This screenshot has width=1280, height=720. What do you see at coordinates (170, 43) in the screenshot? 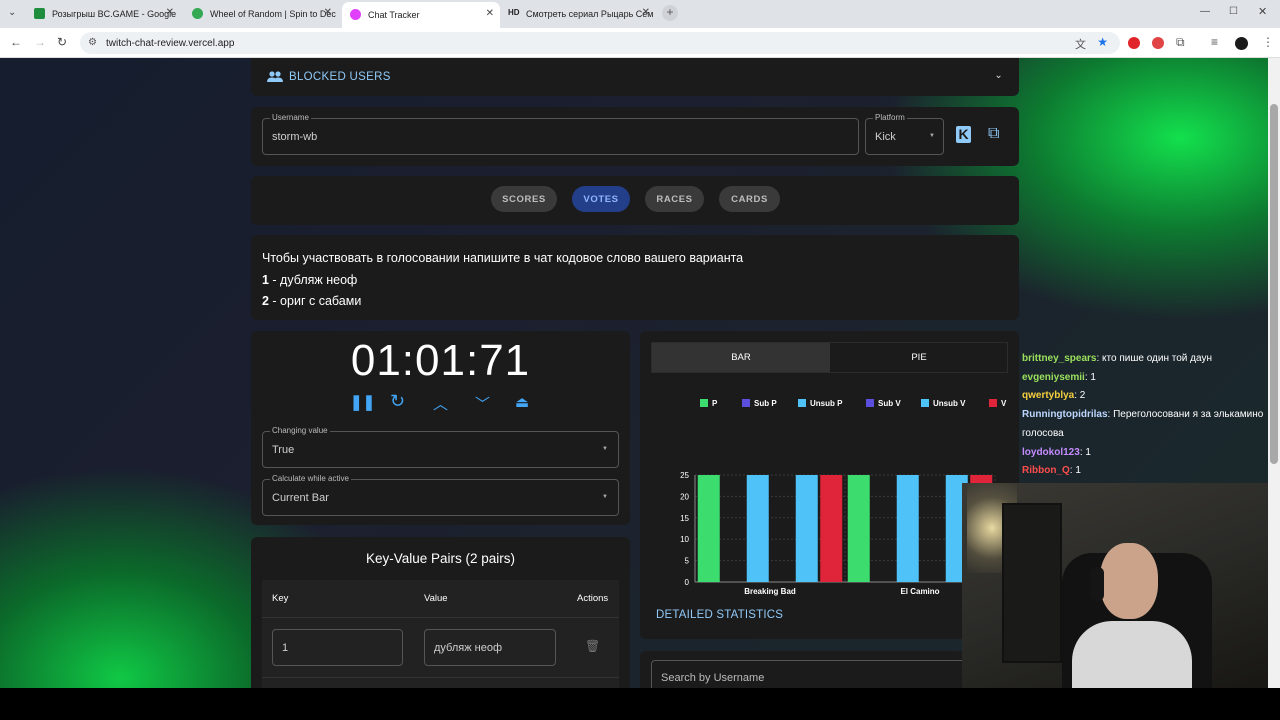
I see `url-text: twitch-chat-review.vercel.app` at bounding box center [170, 43].